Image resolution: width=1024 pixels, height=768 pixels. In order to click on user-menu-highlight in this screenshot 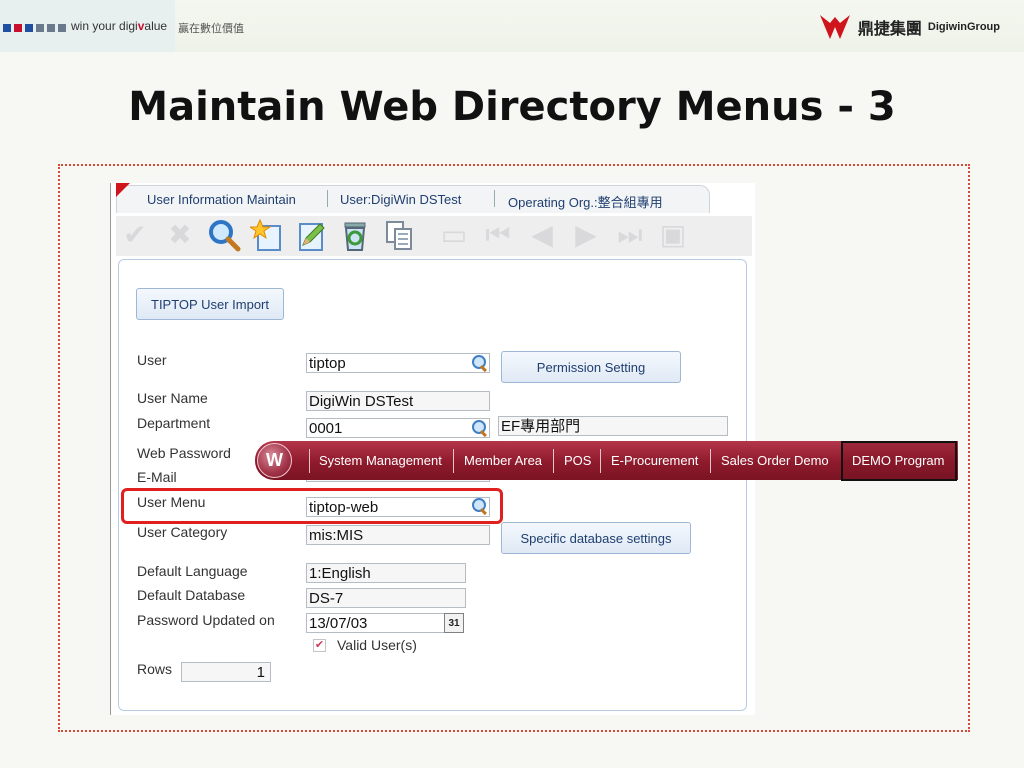, I will do `click(312, 506)`.